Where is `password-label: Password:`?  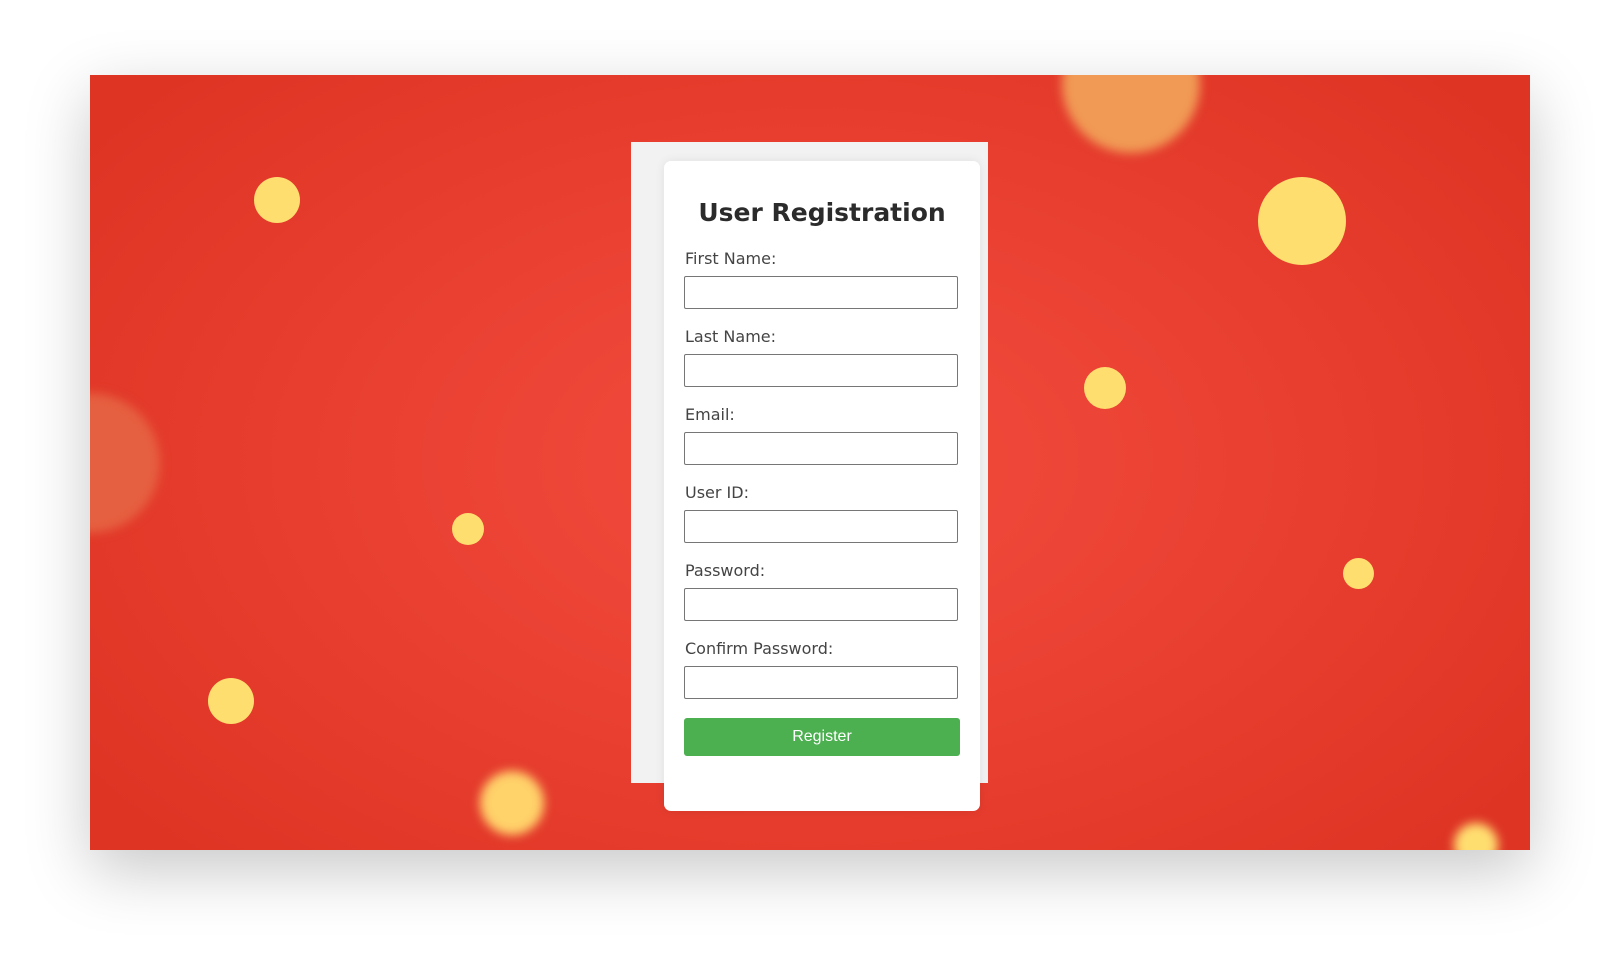 password-label: Password: is located at coordinates (725, 570).